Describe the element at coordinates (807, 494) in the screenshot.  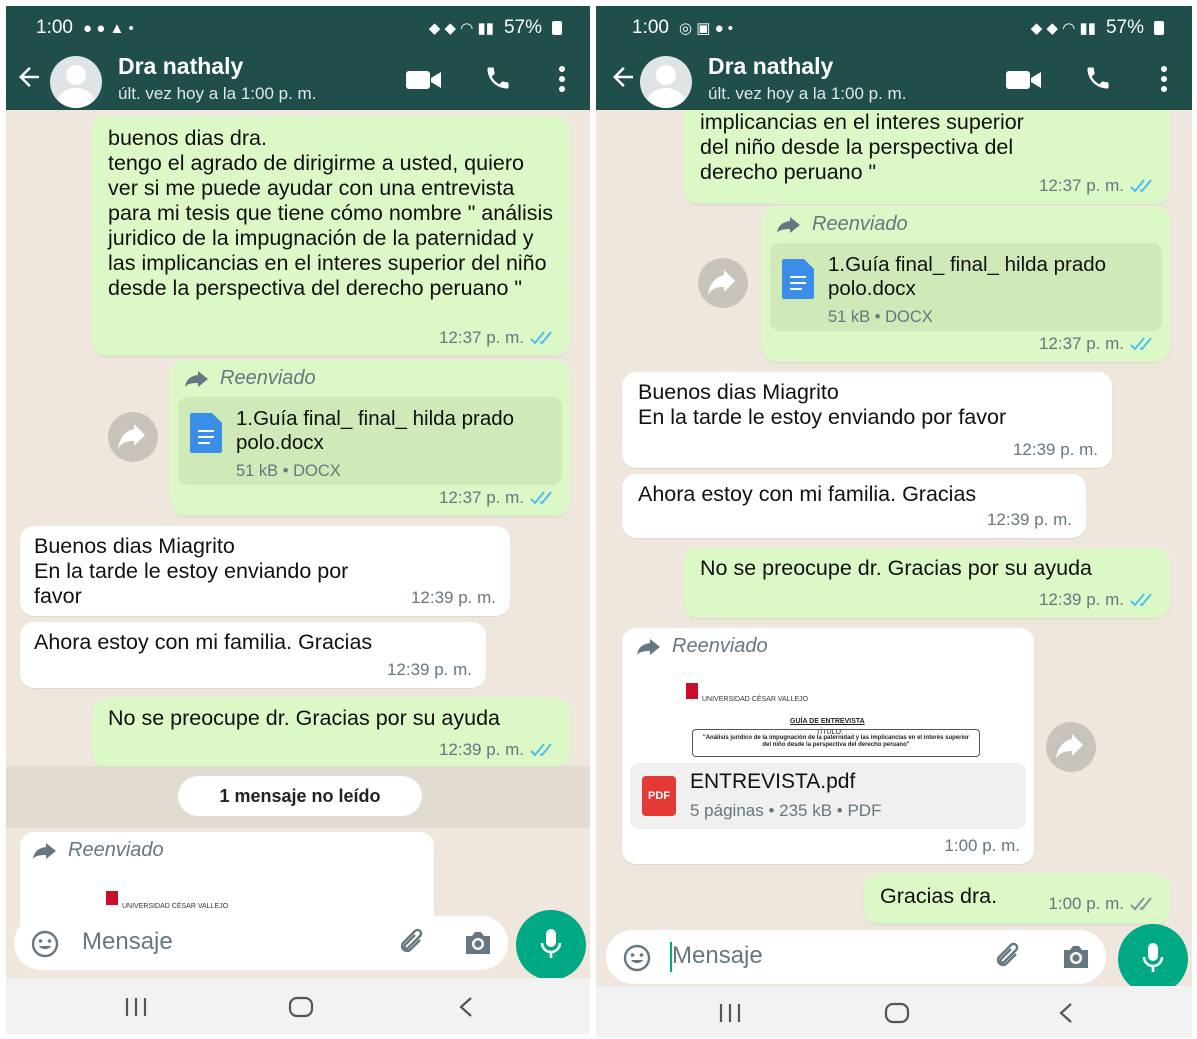
I see `message-text: Ahora estoy con mi familia. Gracias` at that location.